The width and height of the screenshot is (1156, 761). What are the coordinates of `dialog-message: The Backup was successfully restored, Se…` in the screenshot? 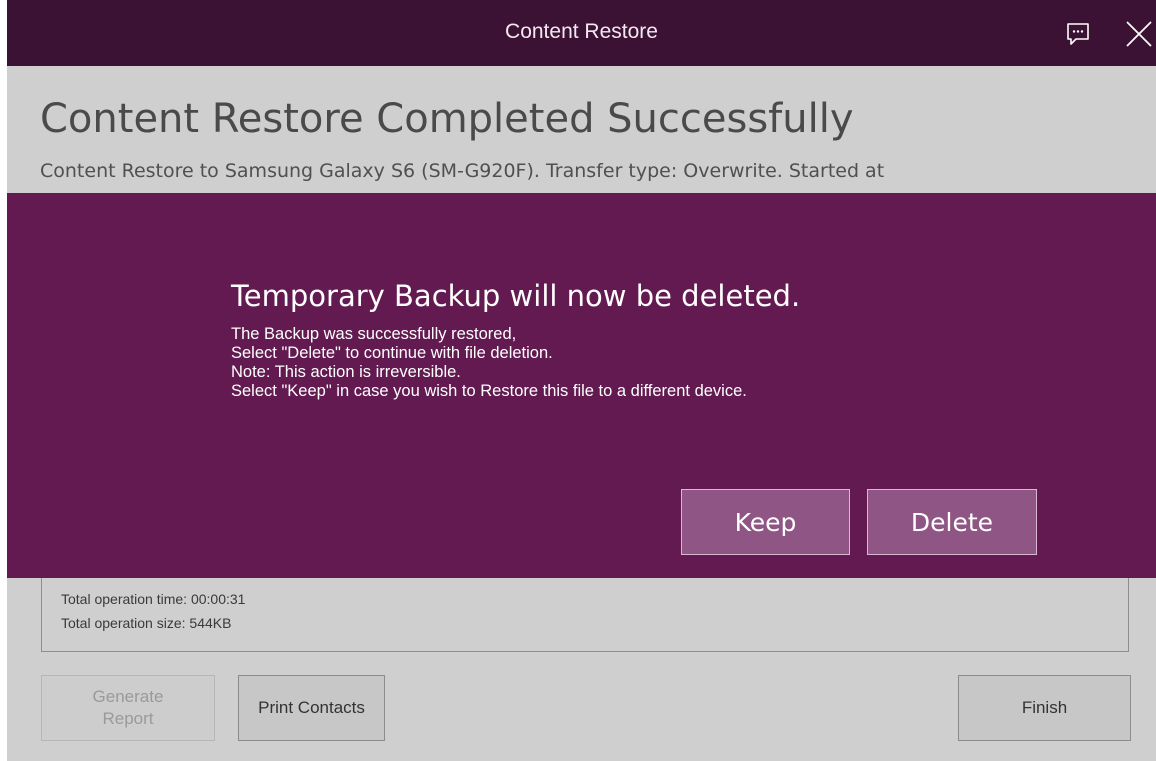 It's located at (489, 363).